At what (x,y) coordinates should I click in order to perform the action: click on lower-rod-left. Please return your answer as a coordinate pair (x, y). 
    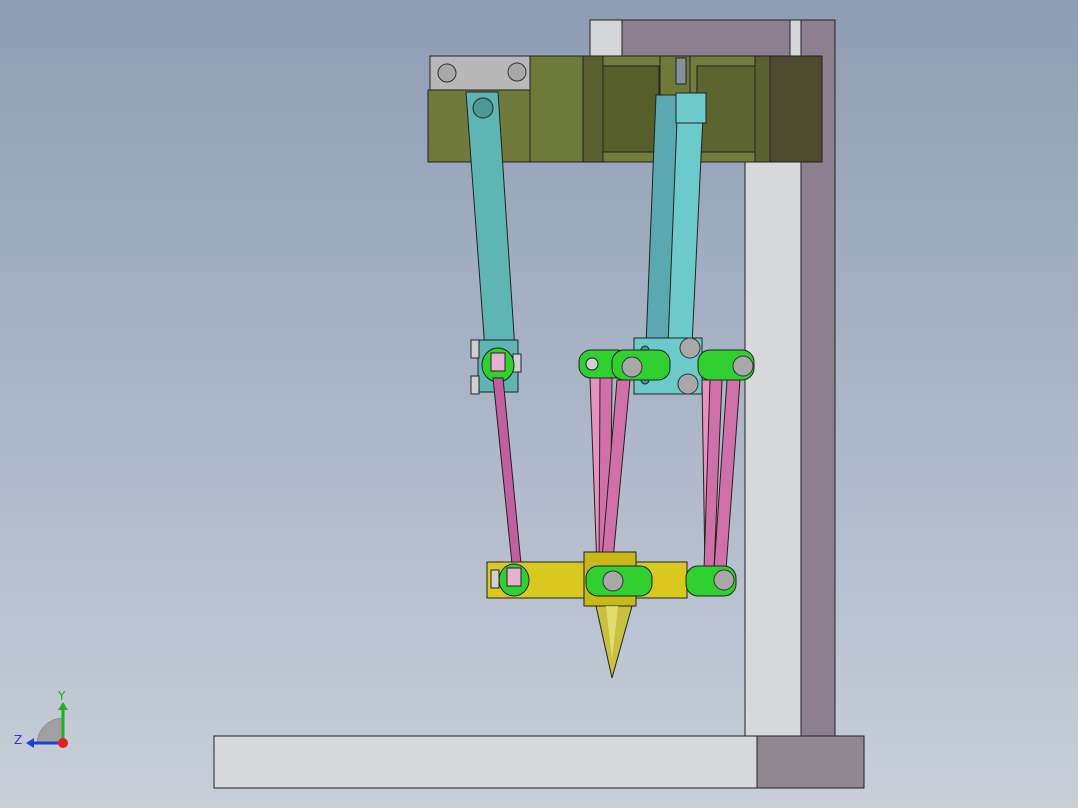
    Looking at the image, I should click on (507, 476).